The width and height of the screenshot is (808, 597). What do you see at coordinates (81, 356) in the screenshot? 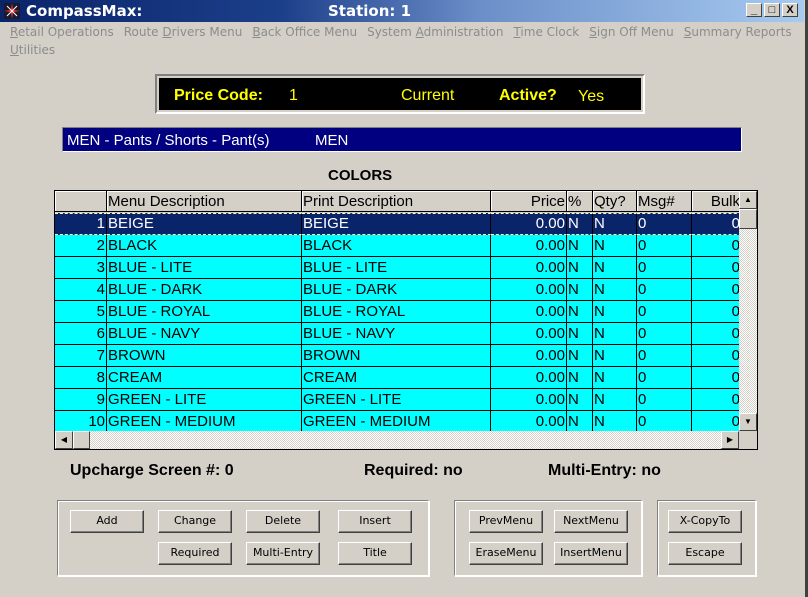
I see `cell-num: 7` at bounding box center [81, 356].